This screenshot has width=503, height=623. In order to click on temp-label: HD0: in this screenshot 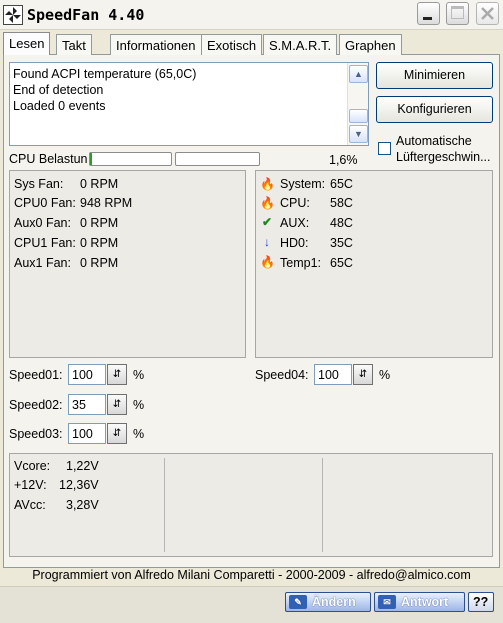, I will do `click(294, 243)`.